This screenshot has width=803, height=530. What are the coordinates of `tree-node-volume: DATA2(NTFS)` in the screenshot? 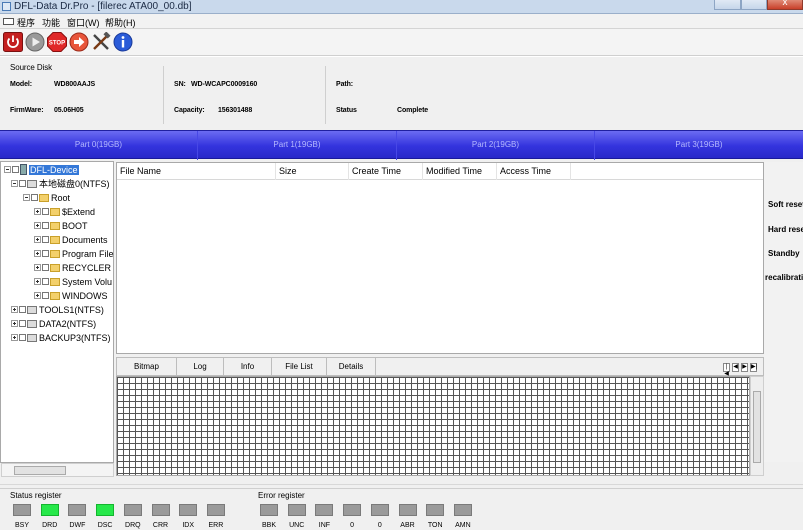 It's located at (53, 324).